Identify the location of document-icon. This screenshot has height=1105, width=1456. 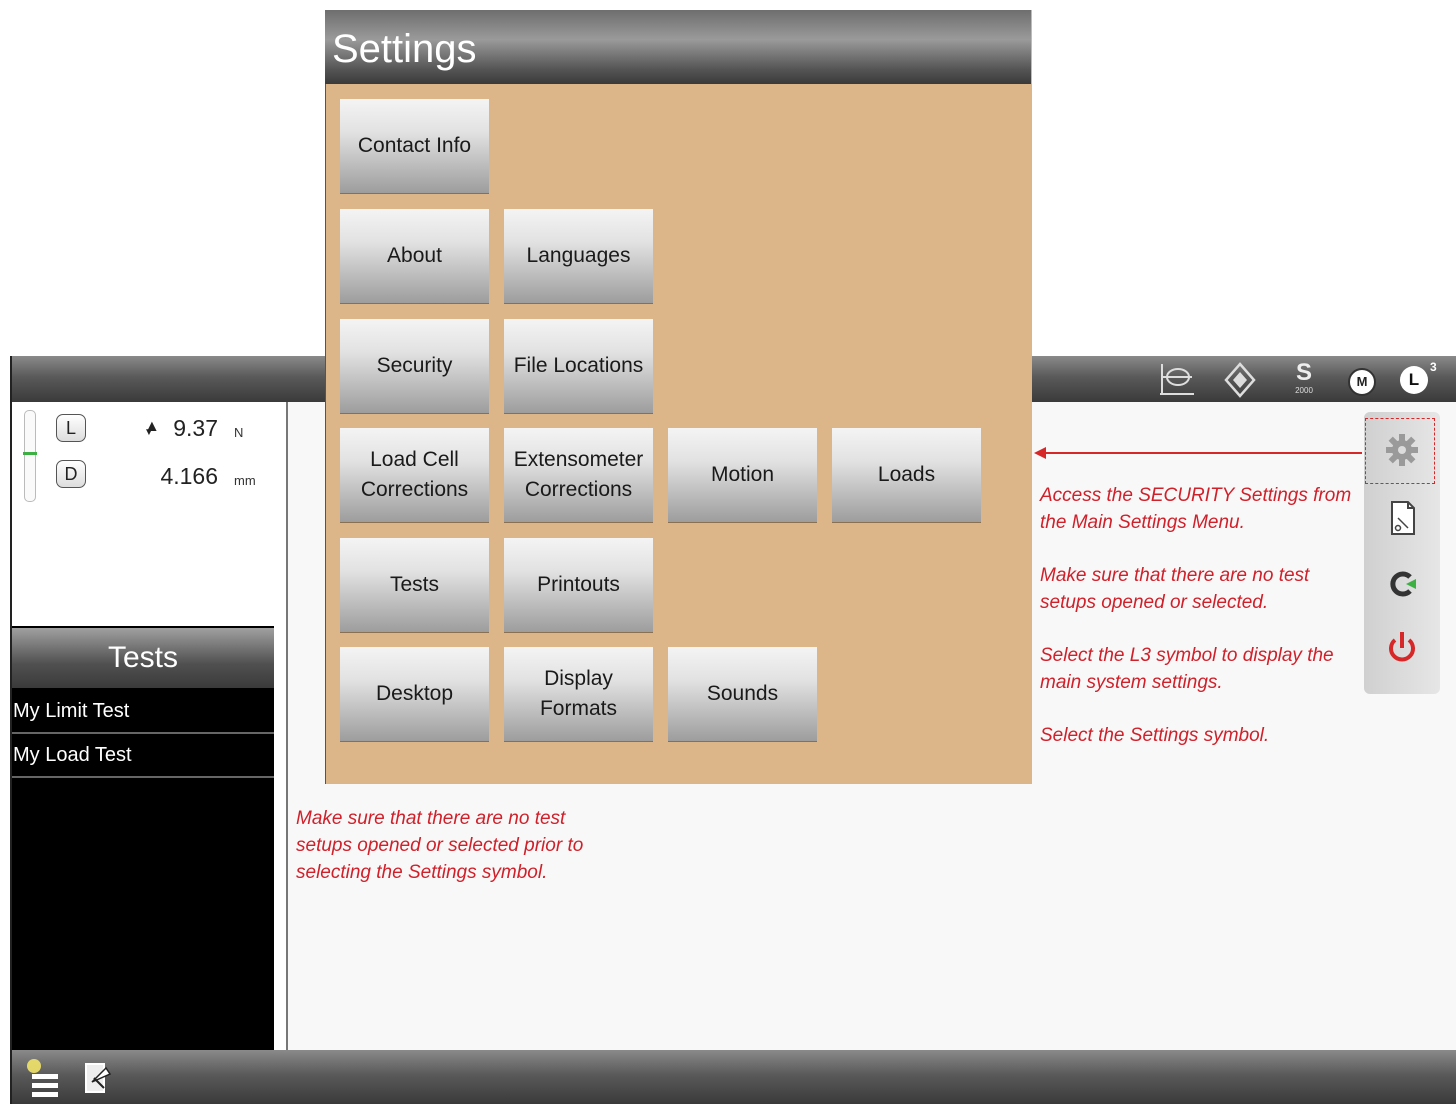
(1402, 518).